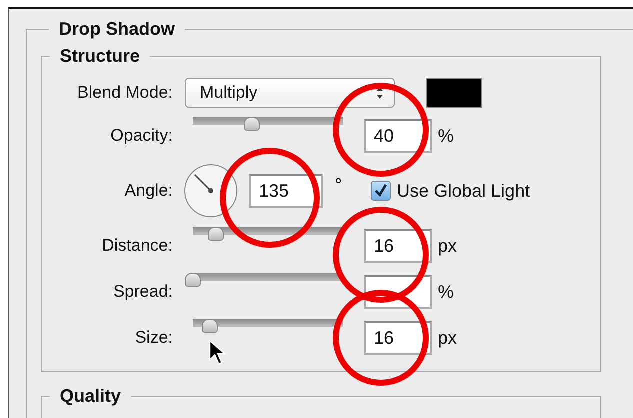 The image size is (633, 418). Describe the element at coordinates (148, 191) in the screenshot. I see `field-label: Angle:` at that location.